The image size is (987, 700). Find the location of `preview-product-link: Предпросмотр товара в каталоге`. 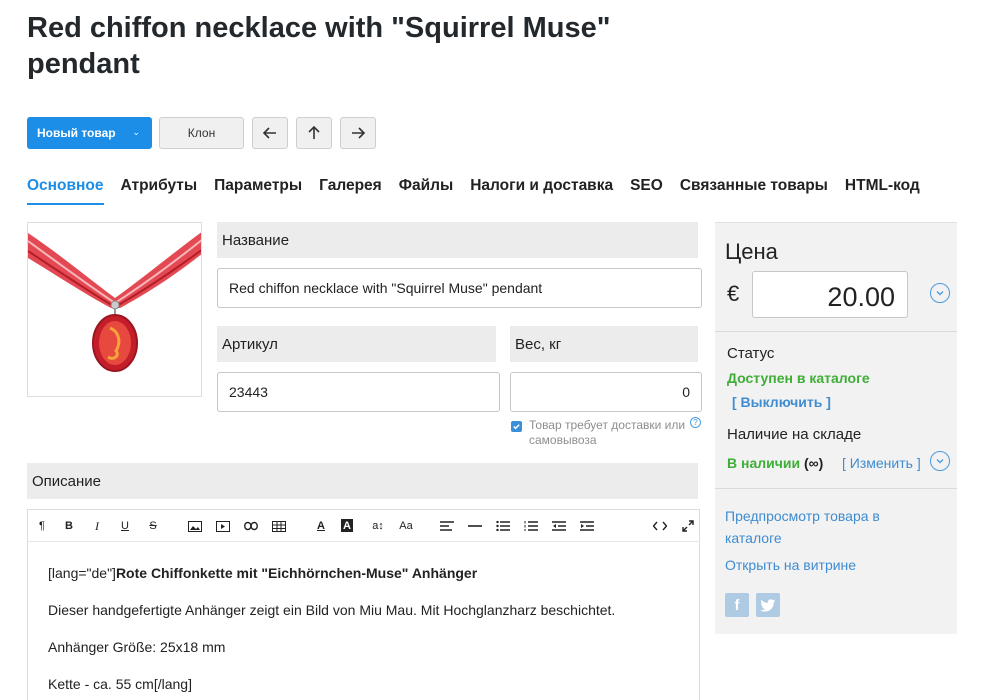

preview-product-link: Предпросмотр товара в каталоге is located at coordinates (825, 527).